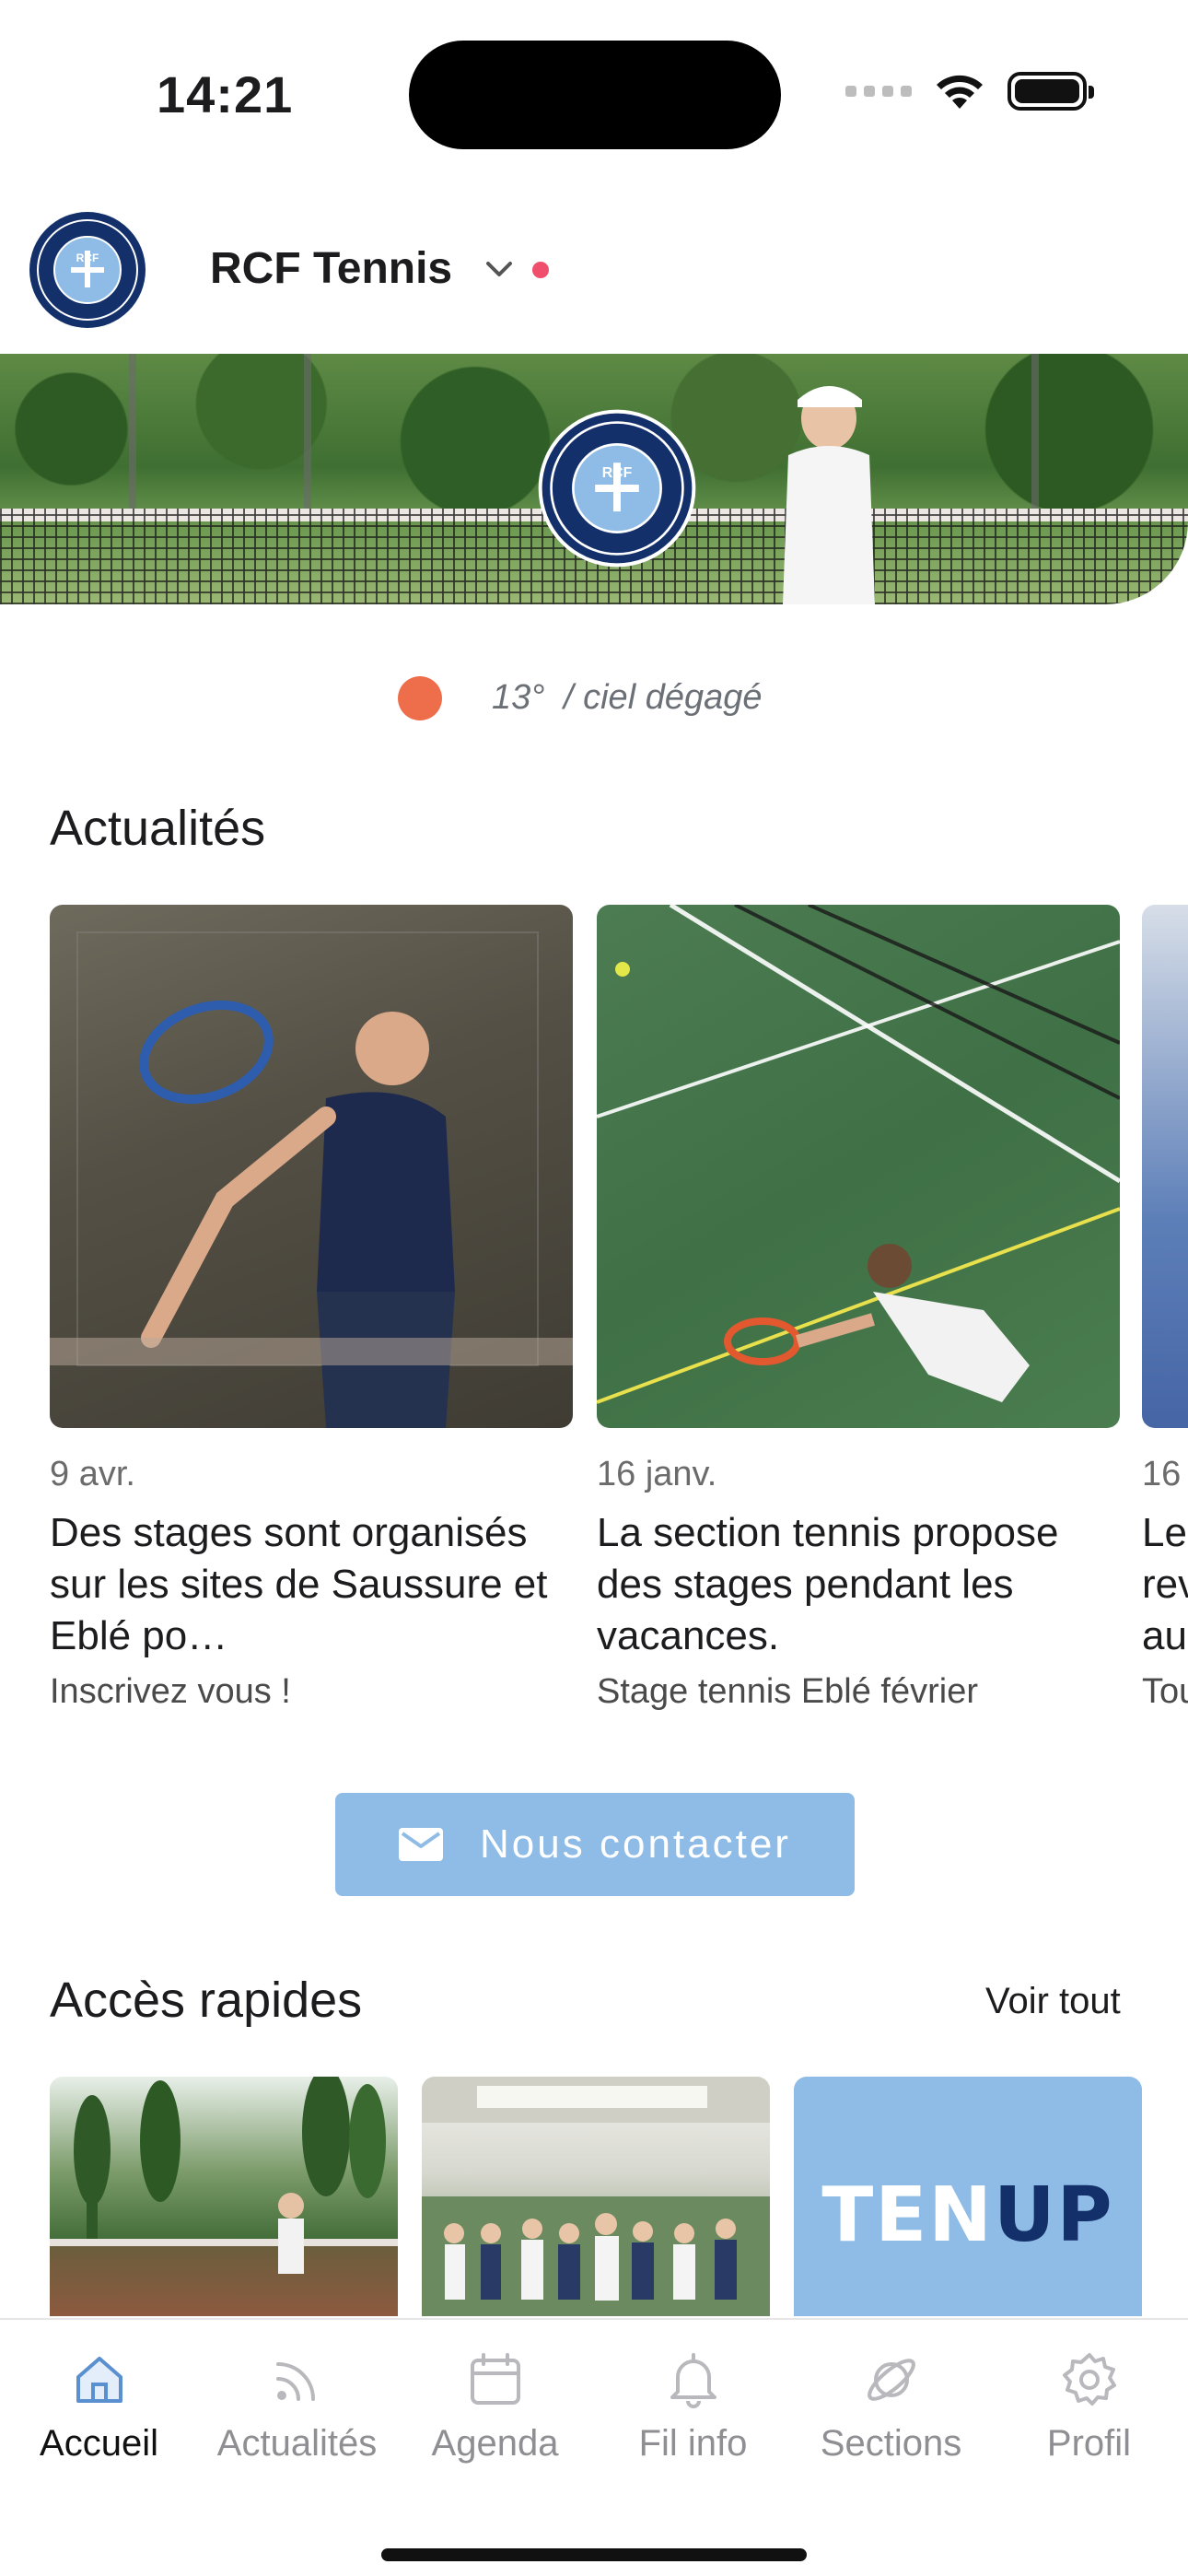  What do you see at coordinates (420, 698) in the screenshot?
I see `weather-sun-icon` at bounding box center [420, 698].